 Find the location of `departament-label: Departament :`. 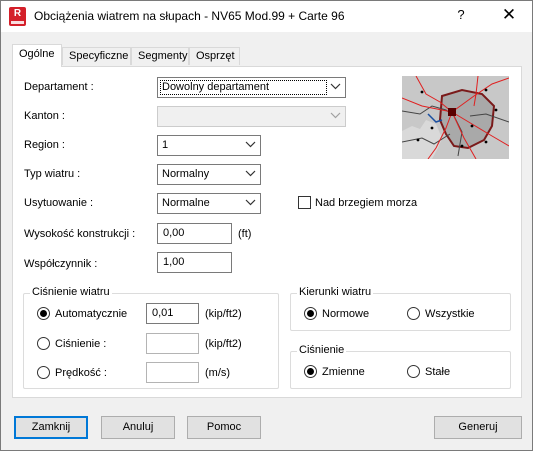

departament-label: Departament : is located at coordinates (59, 87).